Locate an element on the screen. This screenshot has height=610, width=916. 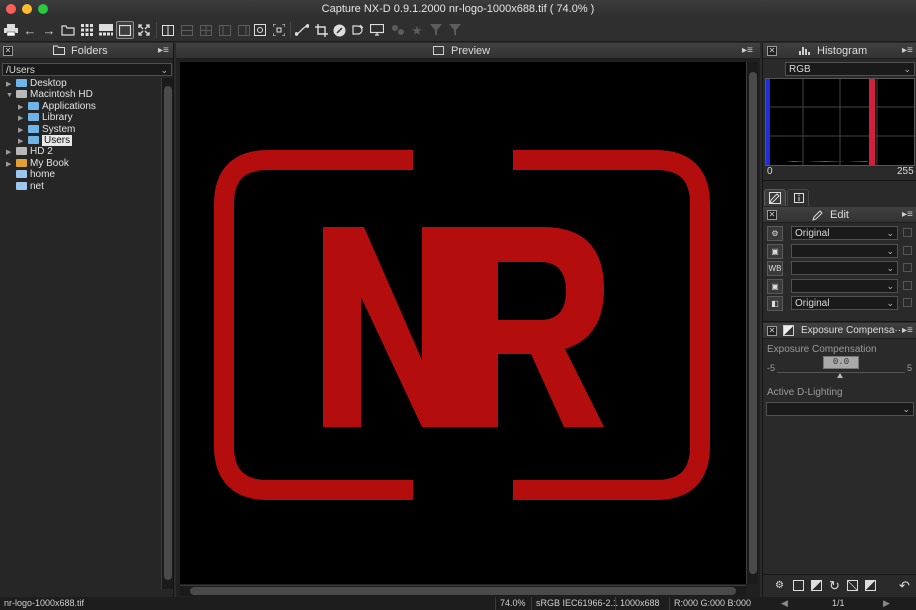
folder-tree-item: ▶ HD 2 is located at coordinates (29, 152).